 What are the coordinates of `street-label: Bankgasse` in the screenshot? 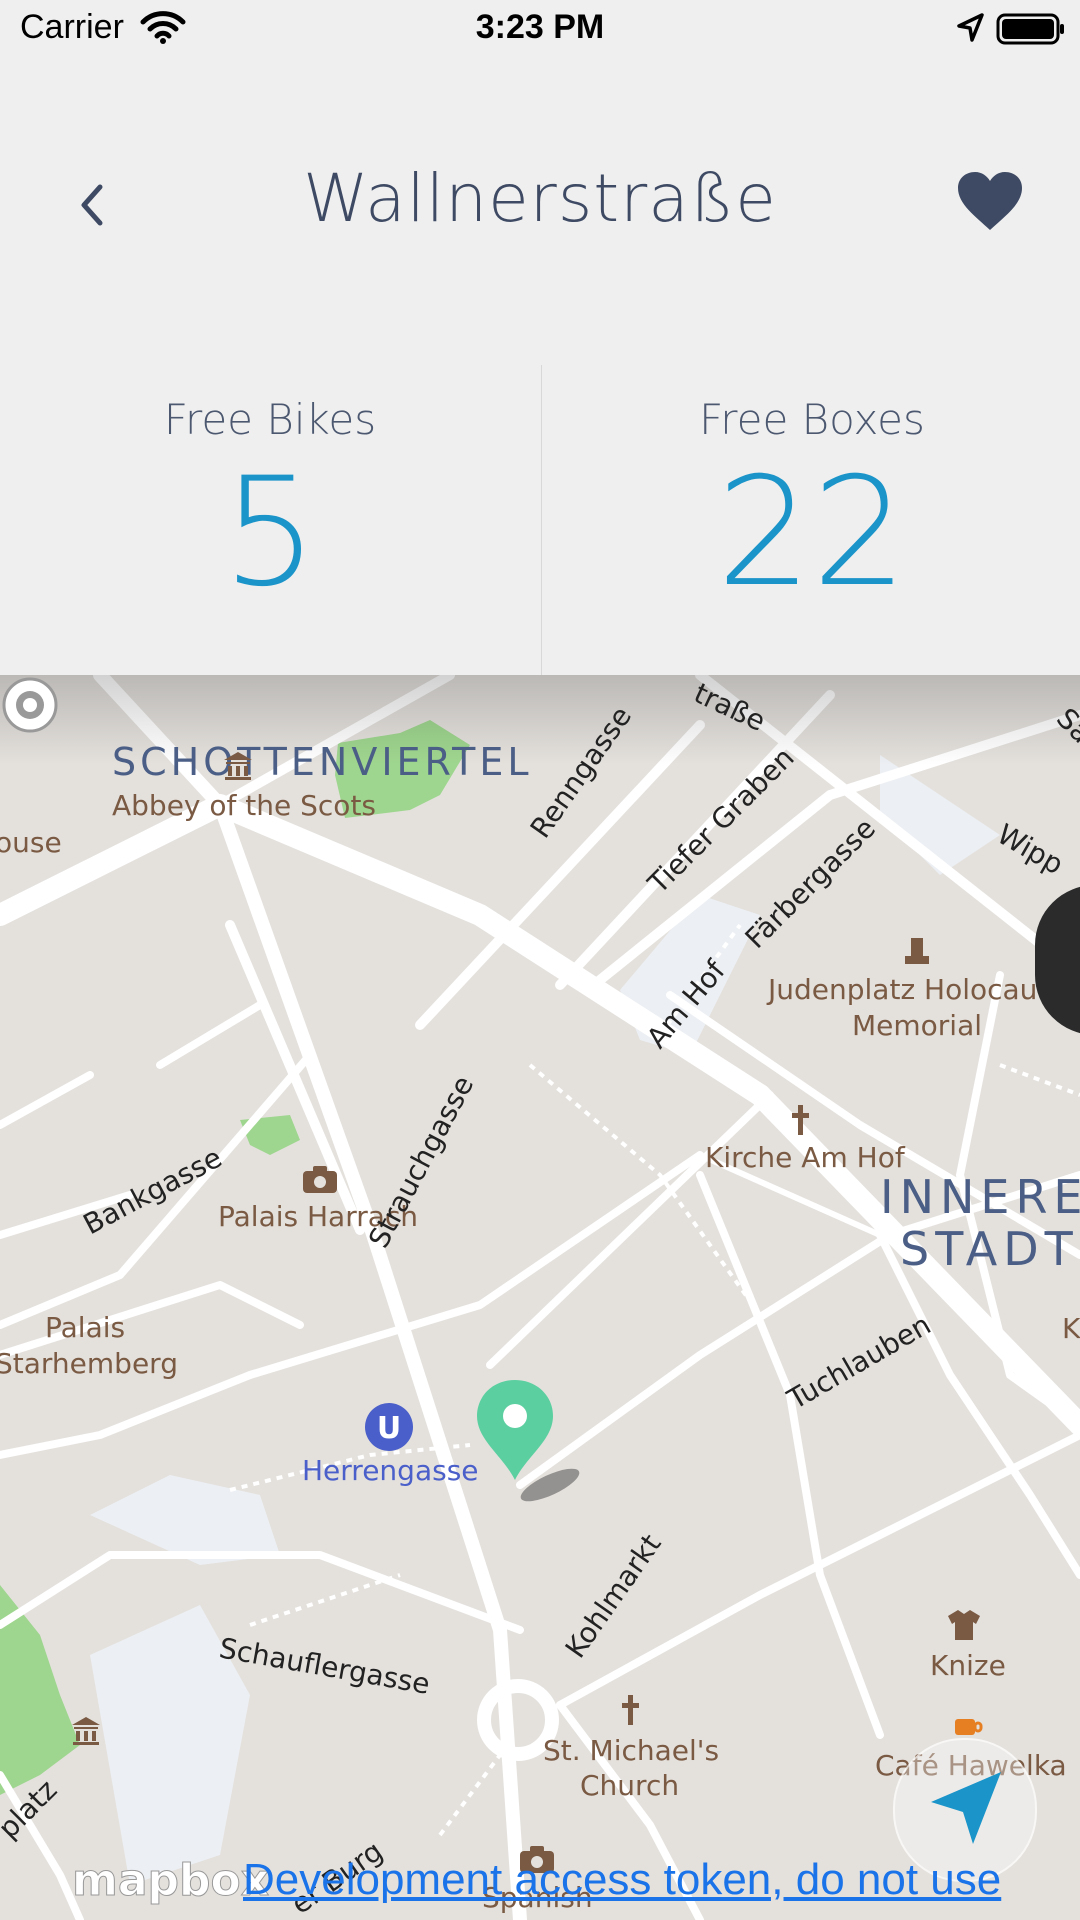 It's located at (152, 1191).